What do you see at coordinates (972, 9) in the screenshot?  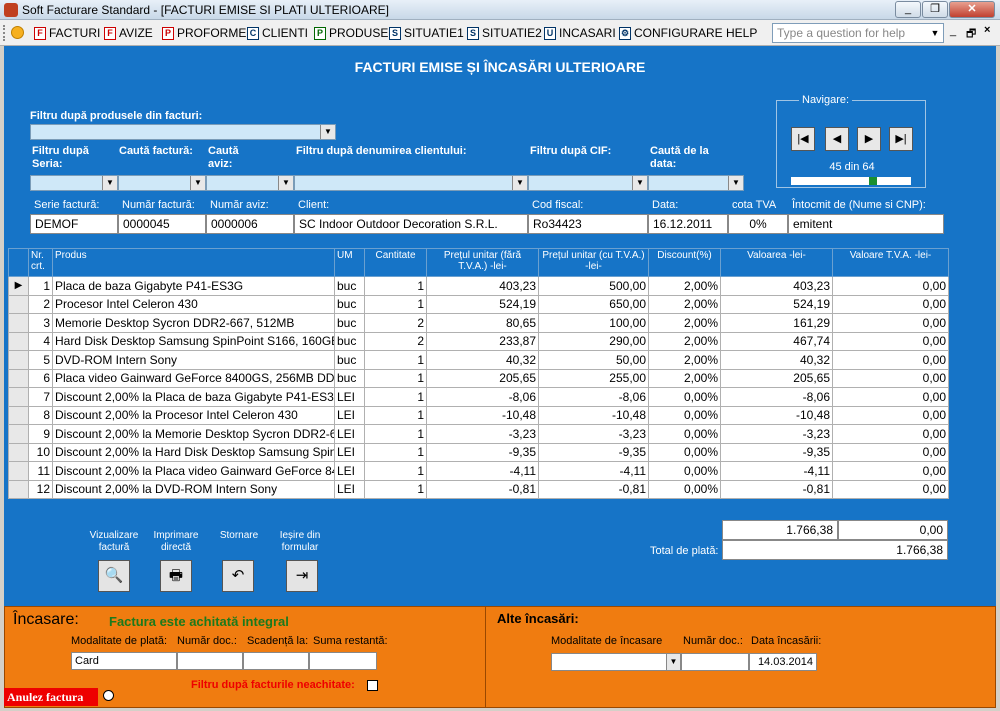 I see `close-button: ✕` at bounding box center [972, 9].